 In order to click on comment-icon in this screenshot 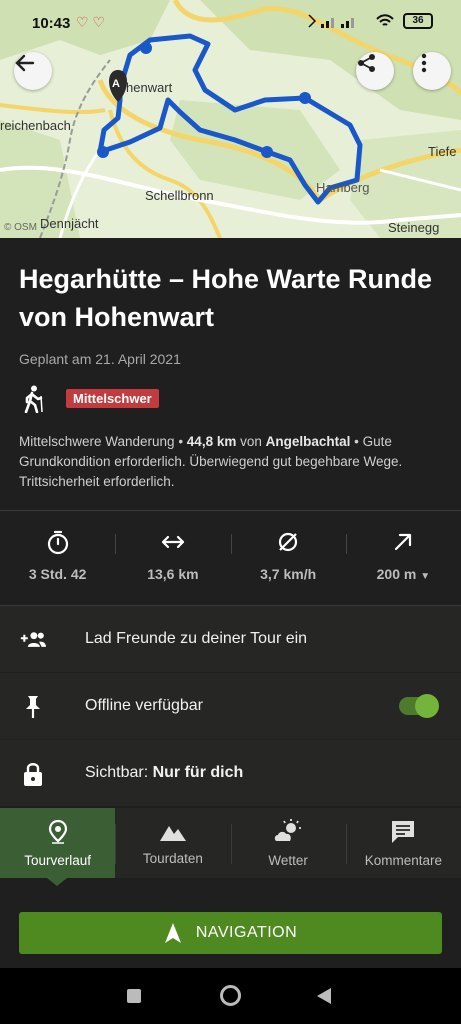, I will do `click(403, 831)`.